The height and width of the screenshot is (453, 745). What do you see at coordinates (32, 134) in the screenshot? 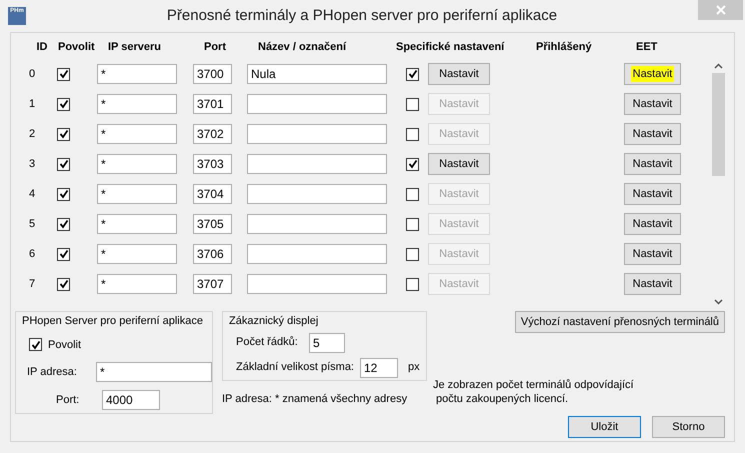
I see `row-id: 2` at bounding box center [32, 134].